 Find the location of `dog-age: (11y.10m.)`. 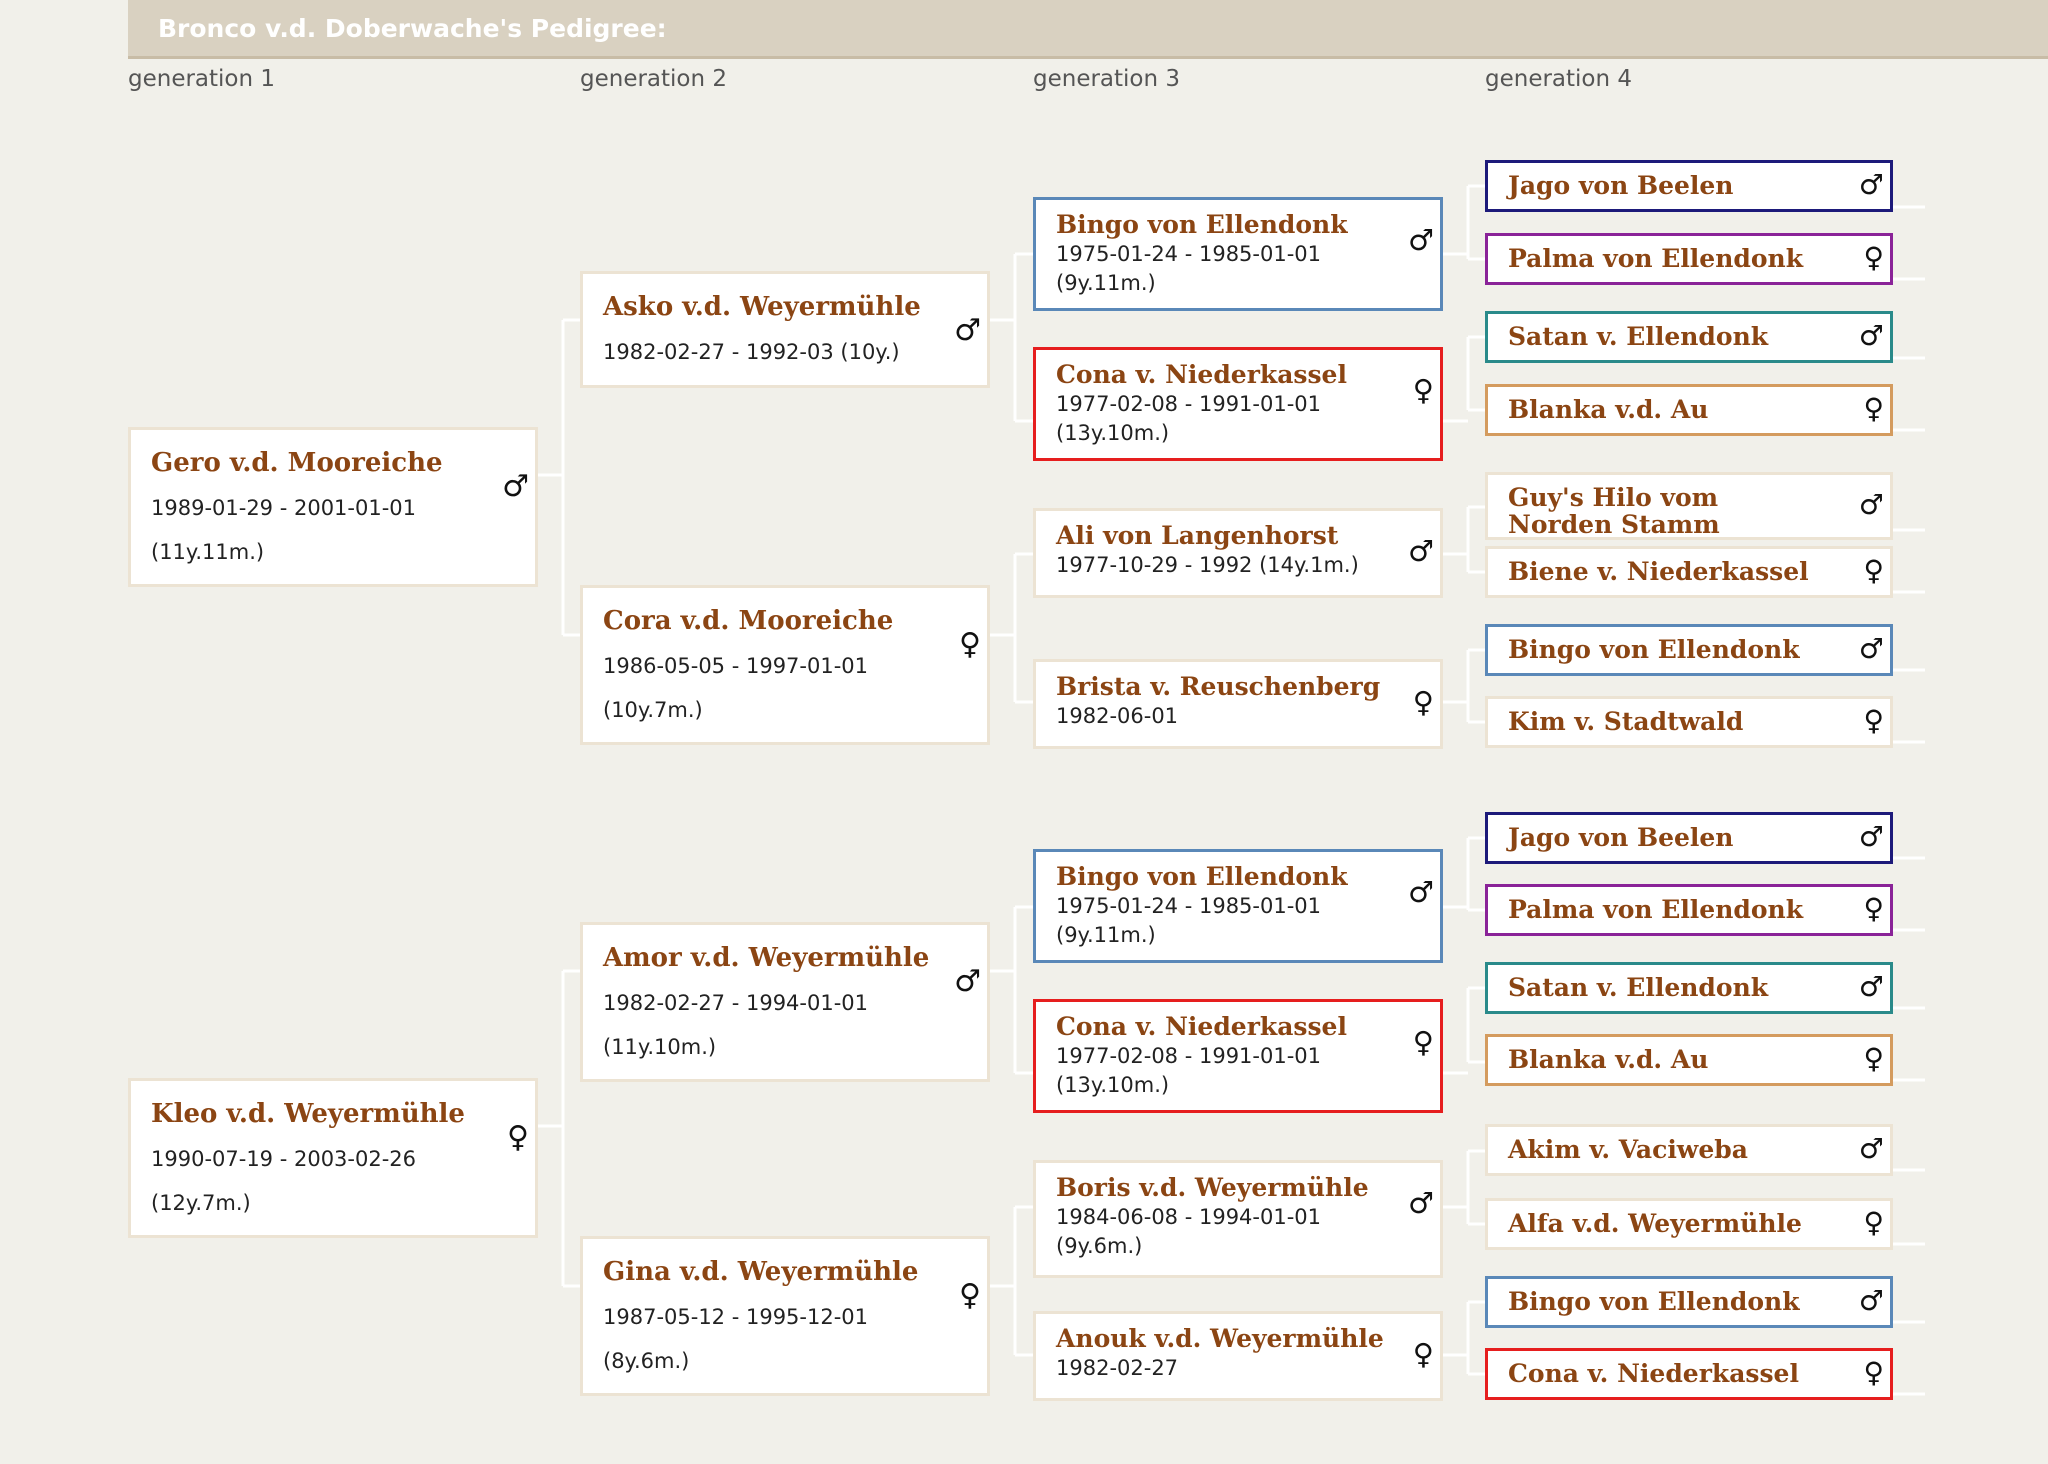

dog-age: (11y.10m.) is located at coordinates (660, 1047).